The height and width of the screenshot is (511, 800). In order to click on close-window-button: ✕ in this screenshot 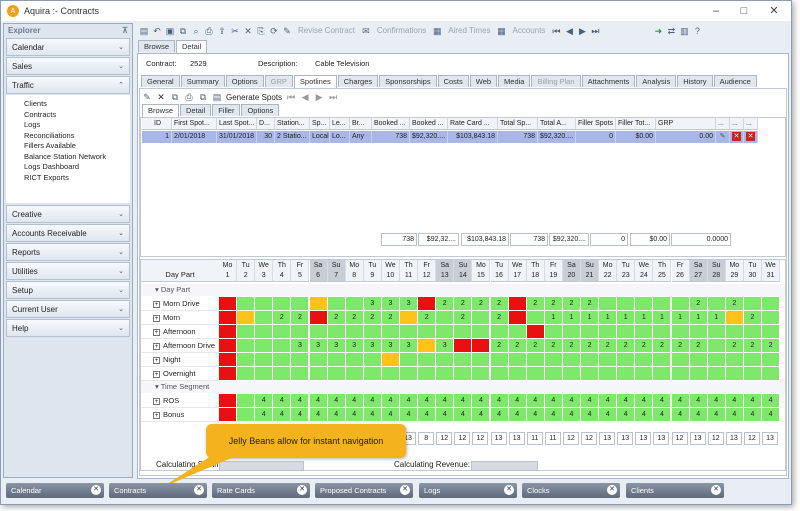, I will do `click(774, 11)`.